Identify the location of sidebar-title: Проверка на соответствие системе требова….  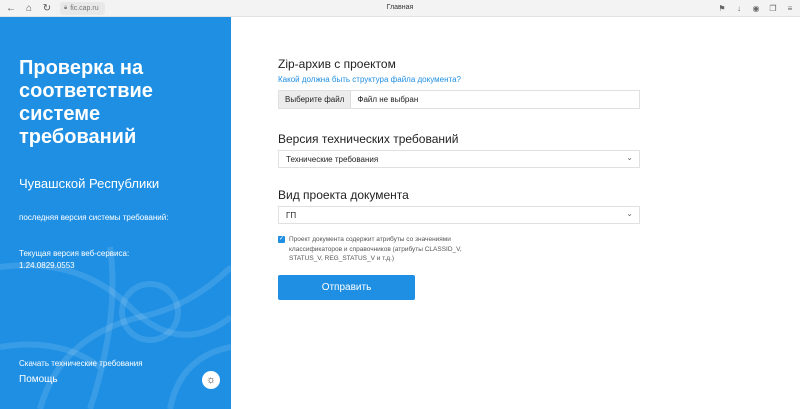
(86, 102).